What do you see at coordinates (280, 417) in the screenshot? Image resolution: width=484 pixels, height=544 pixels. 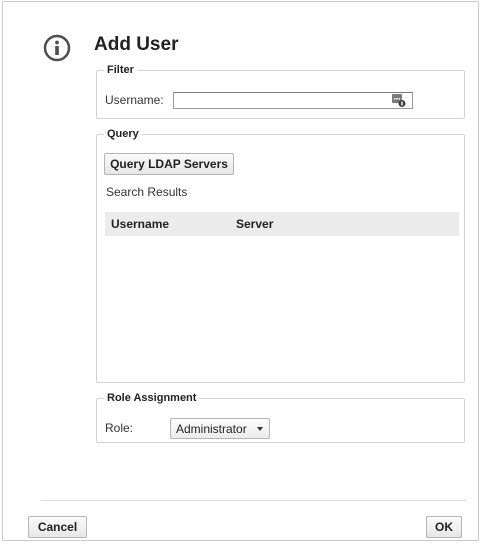 I see `role-assignment-group: Role Assignment Role: Administrator` at bounding box center [280, 417].